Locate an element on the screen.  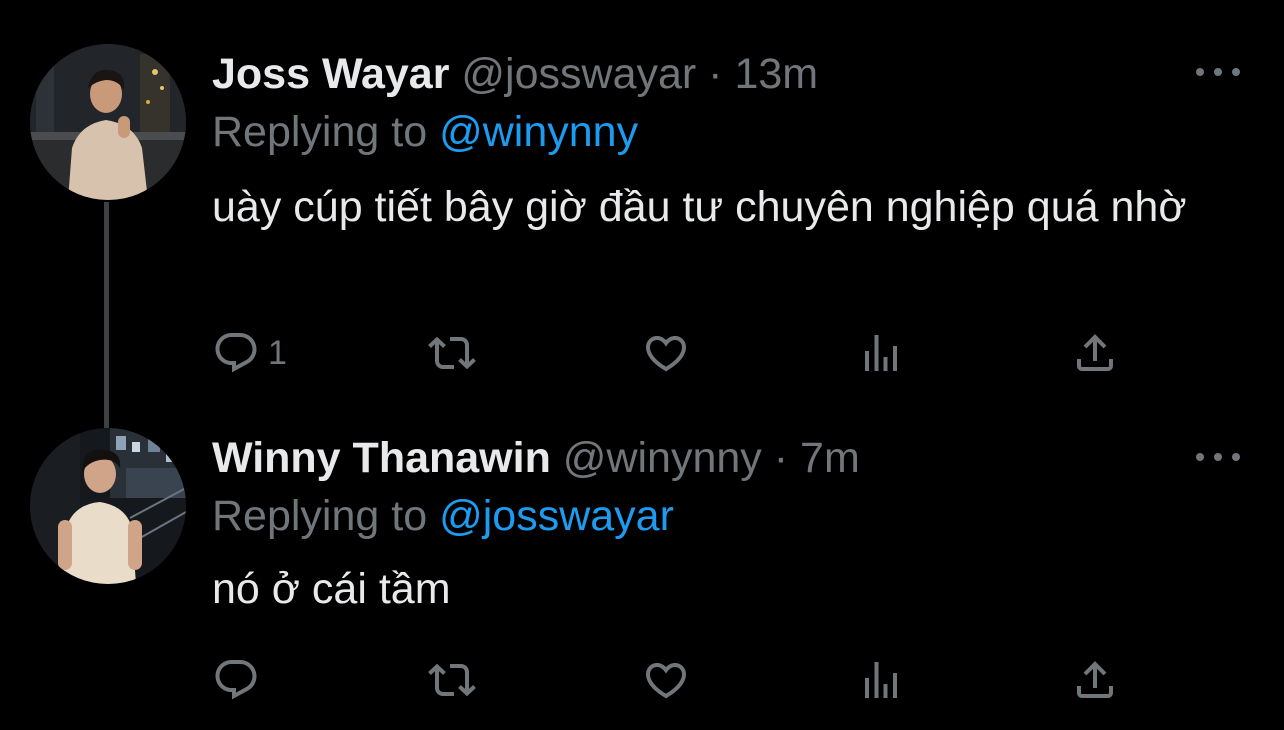
user-handle: @josswayar is located at coordinates (578, 74).